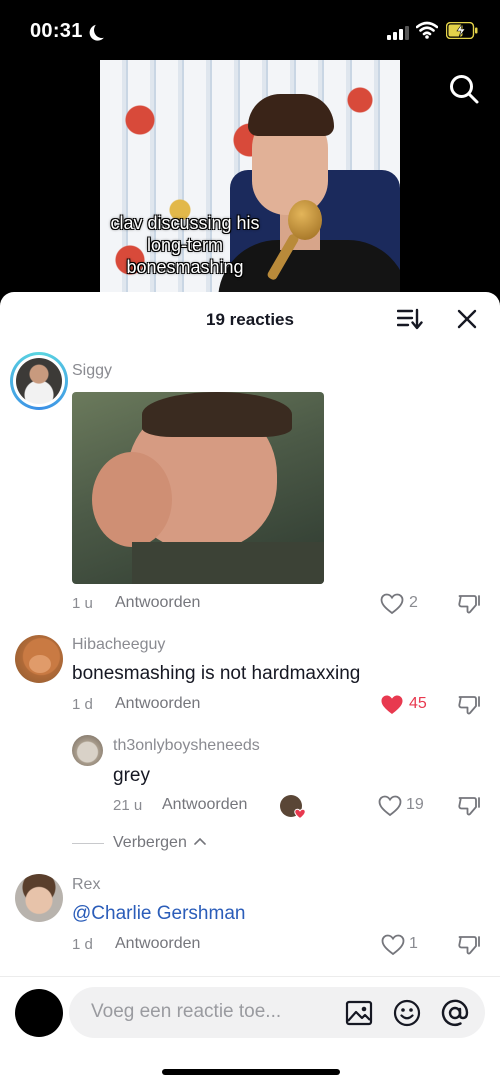 The width and height of the screenshot is (500, 1083). Describe the element at coordinates (407, 1013) in the screenshot. I see `emoji-icon` at that location.